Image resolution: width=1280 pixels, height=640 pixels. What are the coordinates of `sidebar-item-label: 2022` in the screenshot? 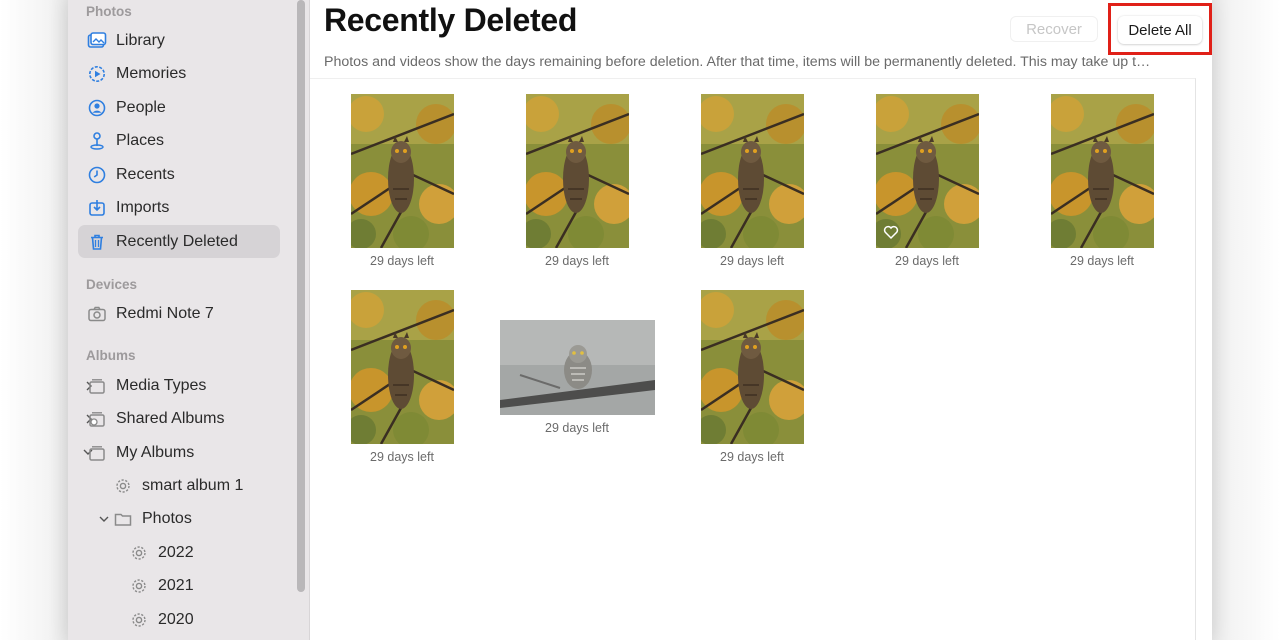 It's located at (176, 552).